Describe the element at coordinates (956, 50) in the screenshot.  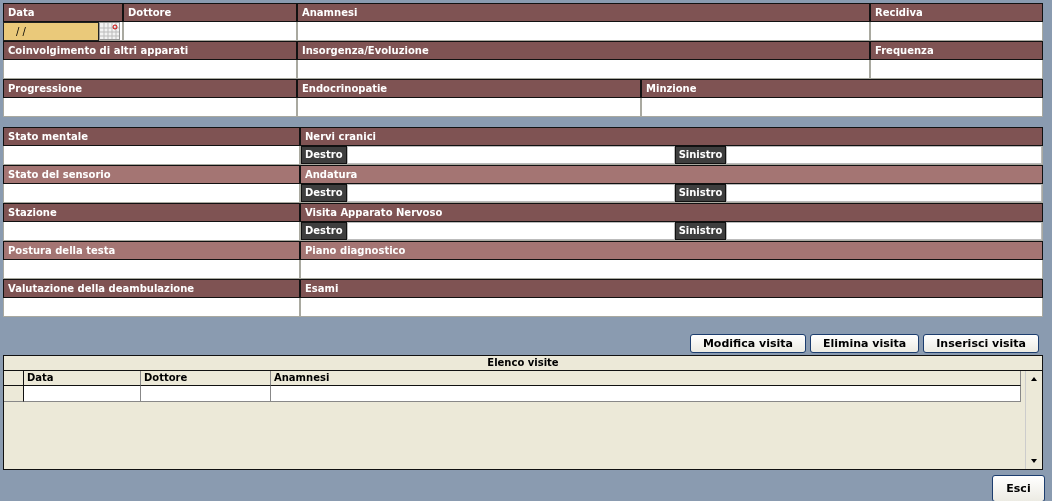
I see `field-label: Frequenza` at that location.